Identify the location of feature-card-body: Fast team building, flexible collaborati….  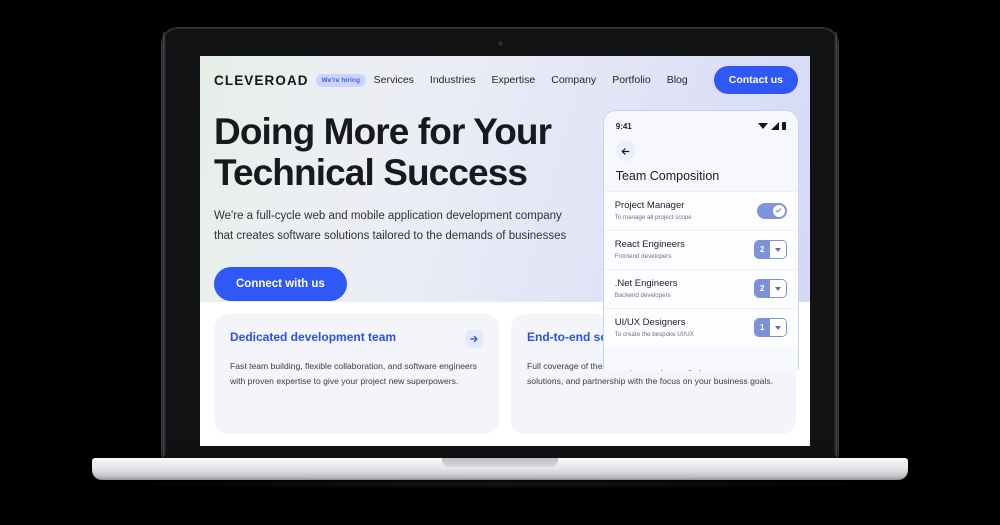
(353, 374).